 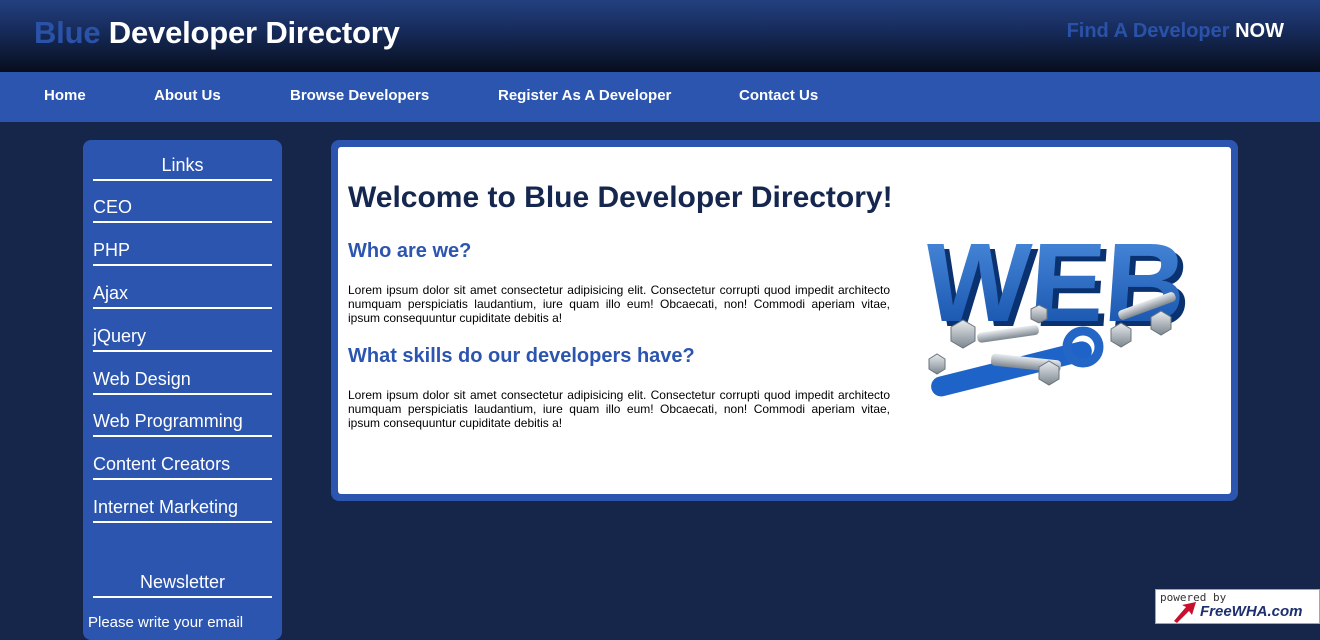 I want to click on nav-browse-developers: Browse Developers, so click(x=359, y=95).